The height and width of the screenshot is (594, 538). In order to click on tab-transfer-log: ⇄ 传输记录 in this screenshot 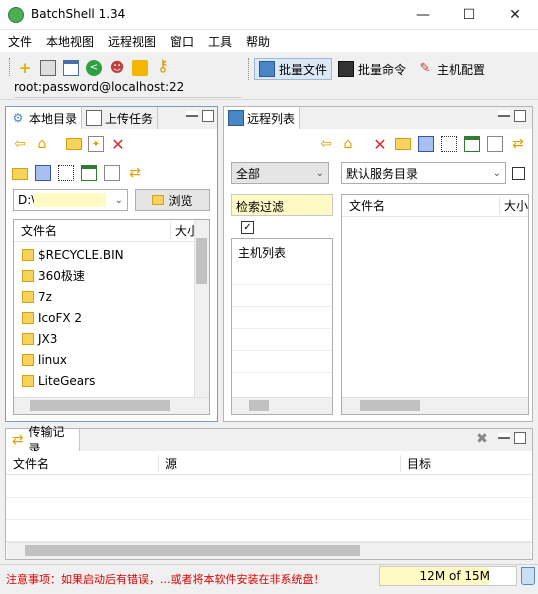, I will do `click(43, 440)`.